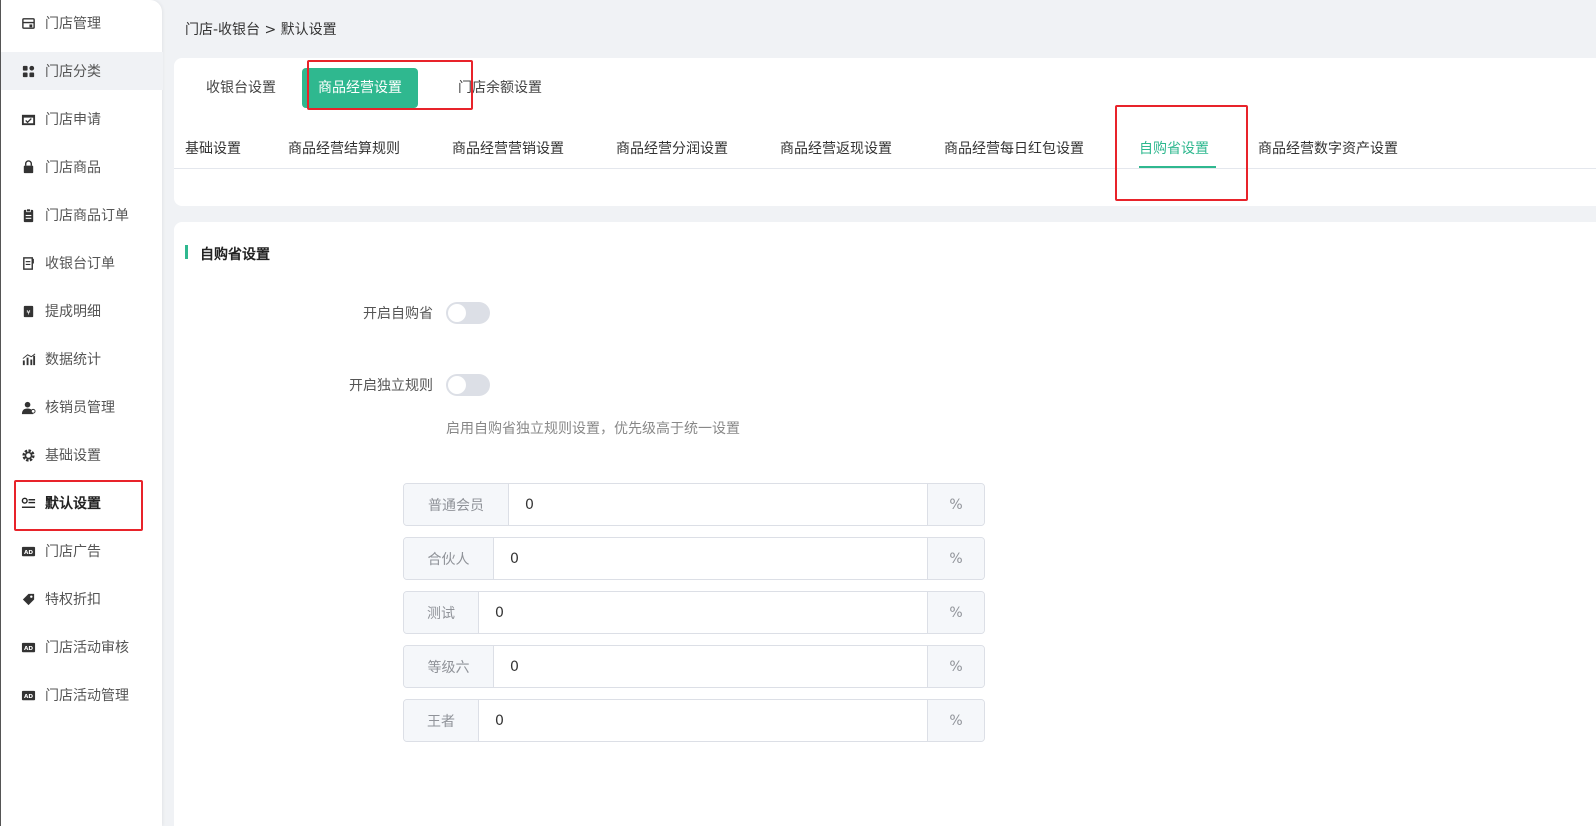 Image resolution: width=1596 pixels, height=826 pixels. What do you see at coordinates (360, 88) in the screenshot?
I see `tab-goods-operation-settings: 商品经营设置` at bounding box center [360, 88].